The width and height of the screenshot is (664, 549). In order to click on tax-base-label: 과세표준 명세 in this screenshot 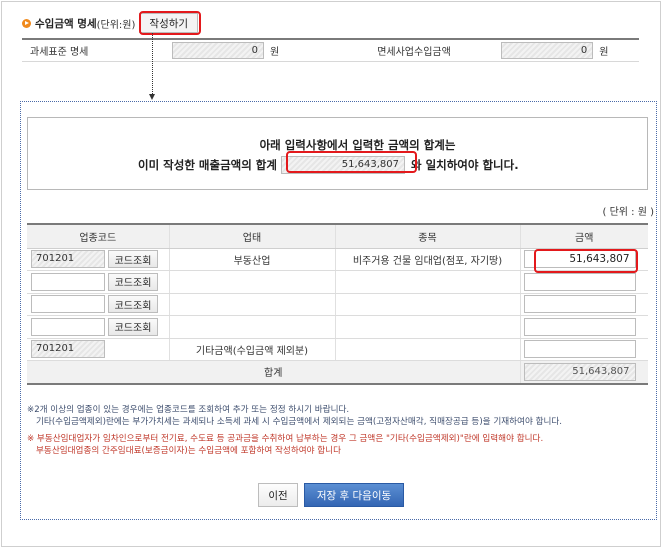, I will do `click(59, 52)`.